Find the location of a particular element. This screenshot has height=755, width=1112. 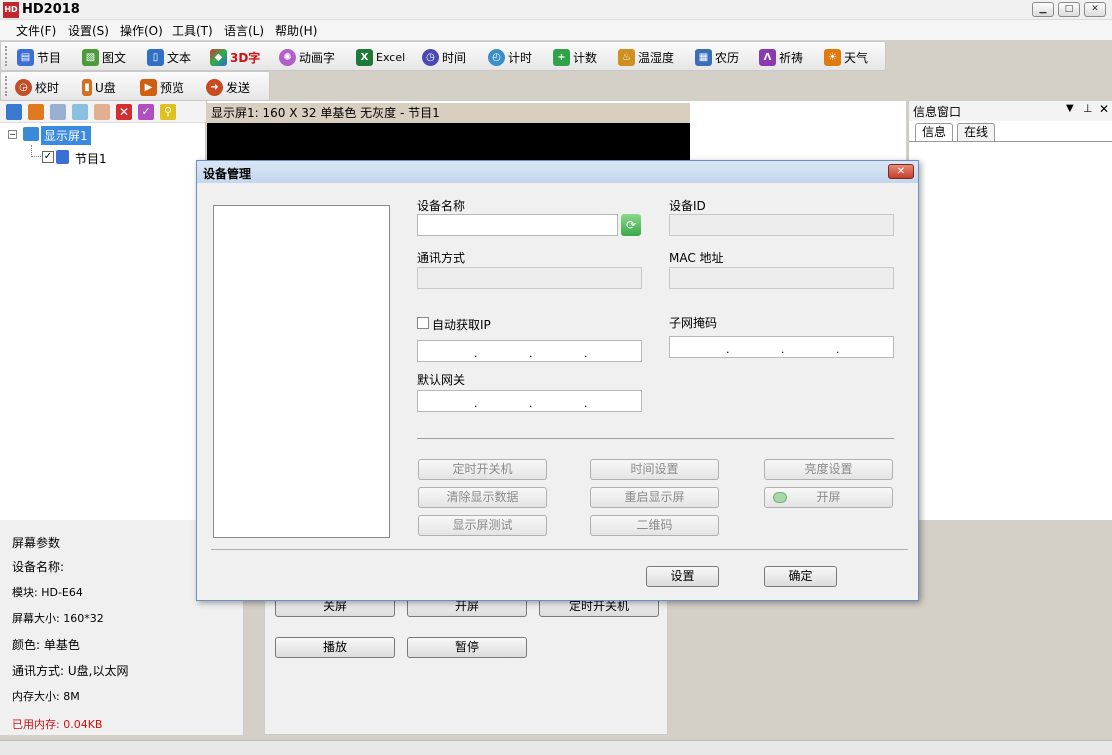

delete-icon: ✕ is located at coordinates (124, 112).